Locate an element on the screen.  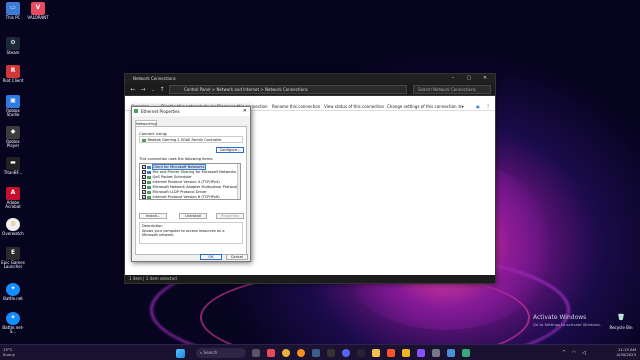
obs-taskbar-icon is located at coordinates (331, 353).